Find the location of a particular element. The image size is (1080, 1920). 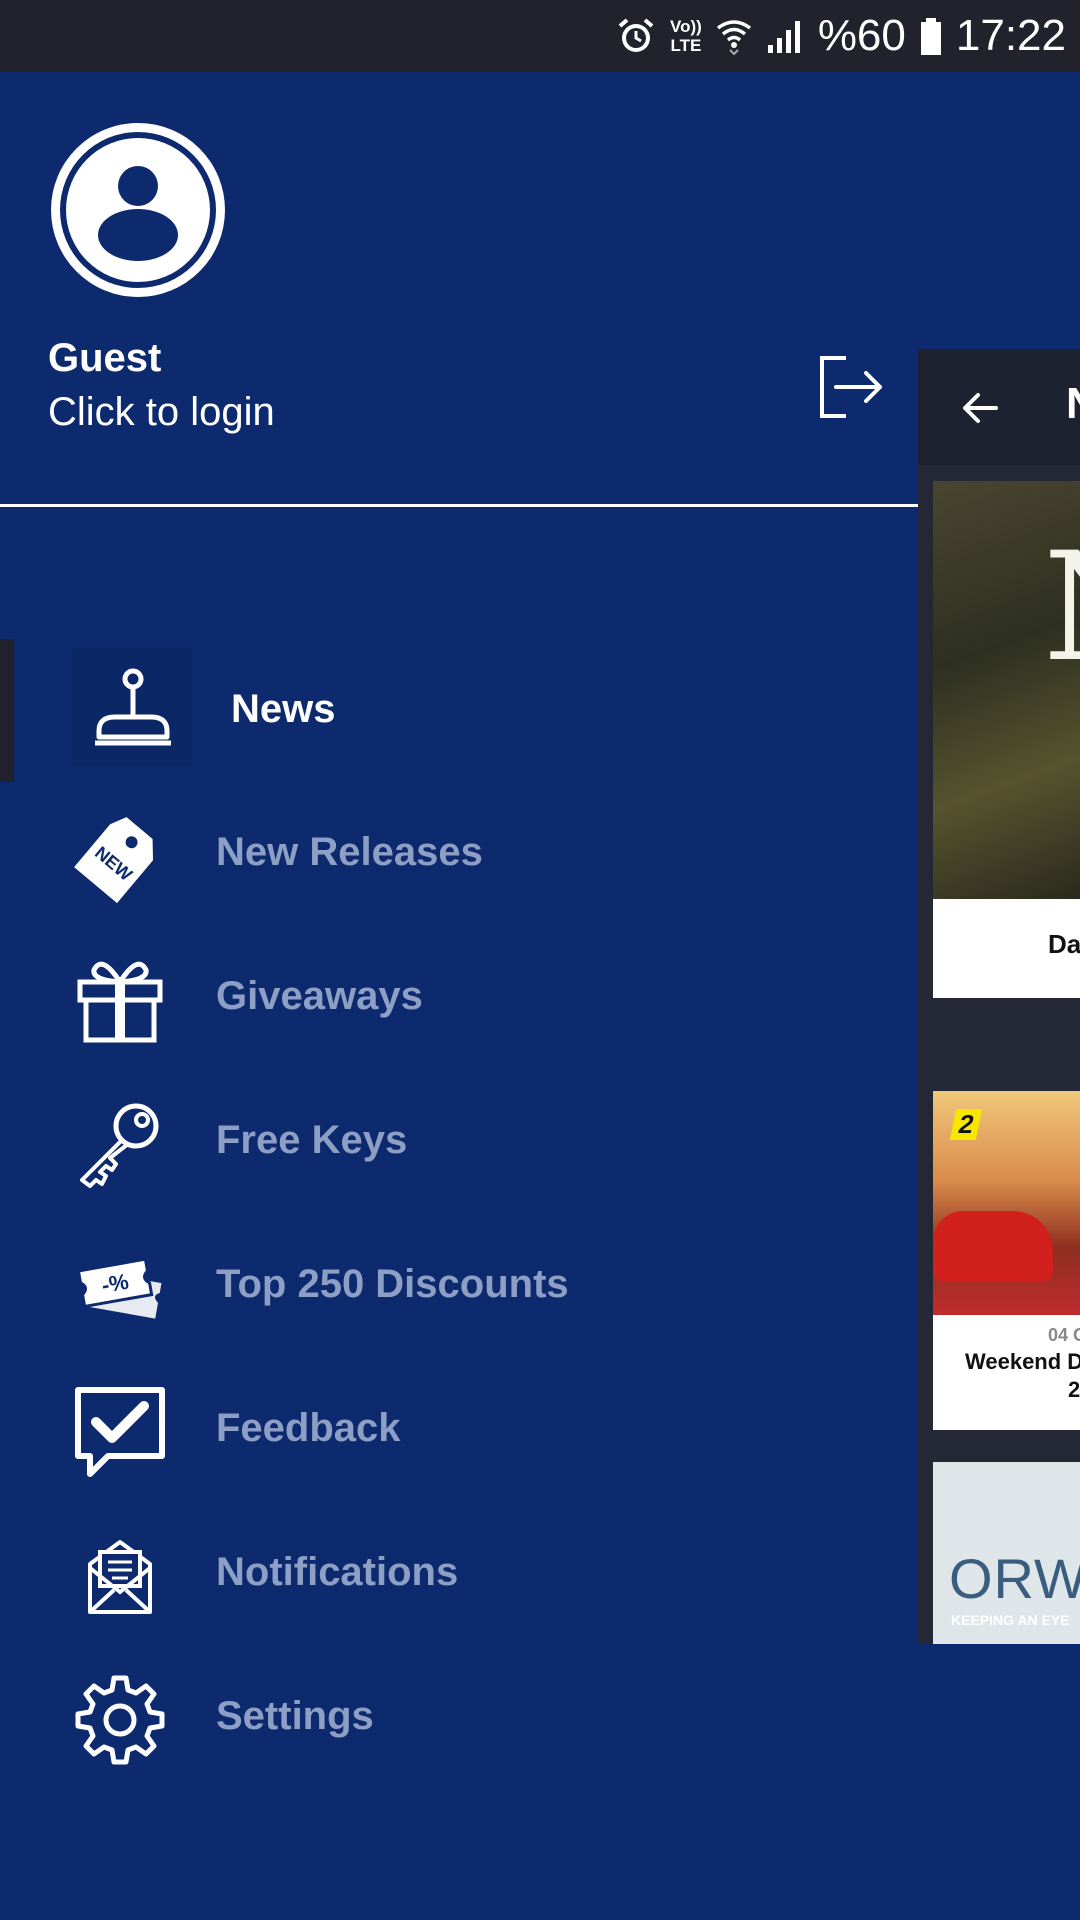

menu-label-news: News is located at coordinates (283, 709).